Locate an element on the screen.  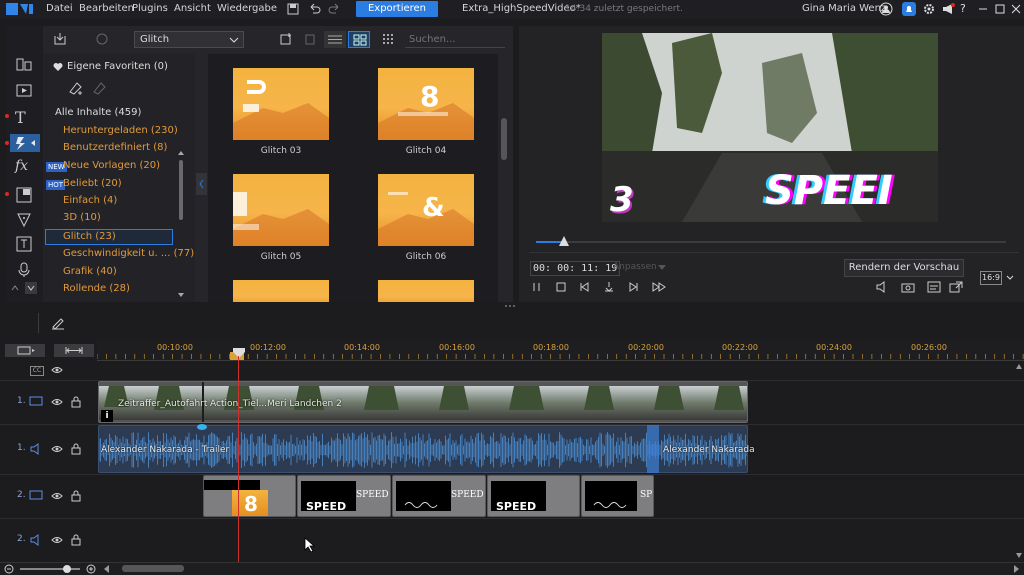
filter-select: Glitch is located at coordinates (189, 39).